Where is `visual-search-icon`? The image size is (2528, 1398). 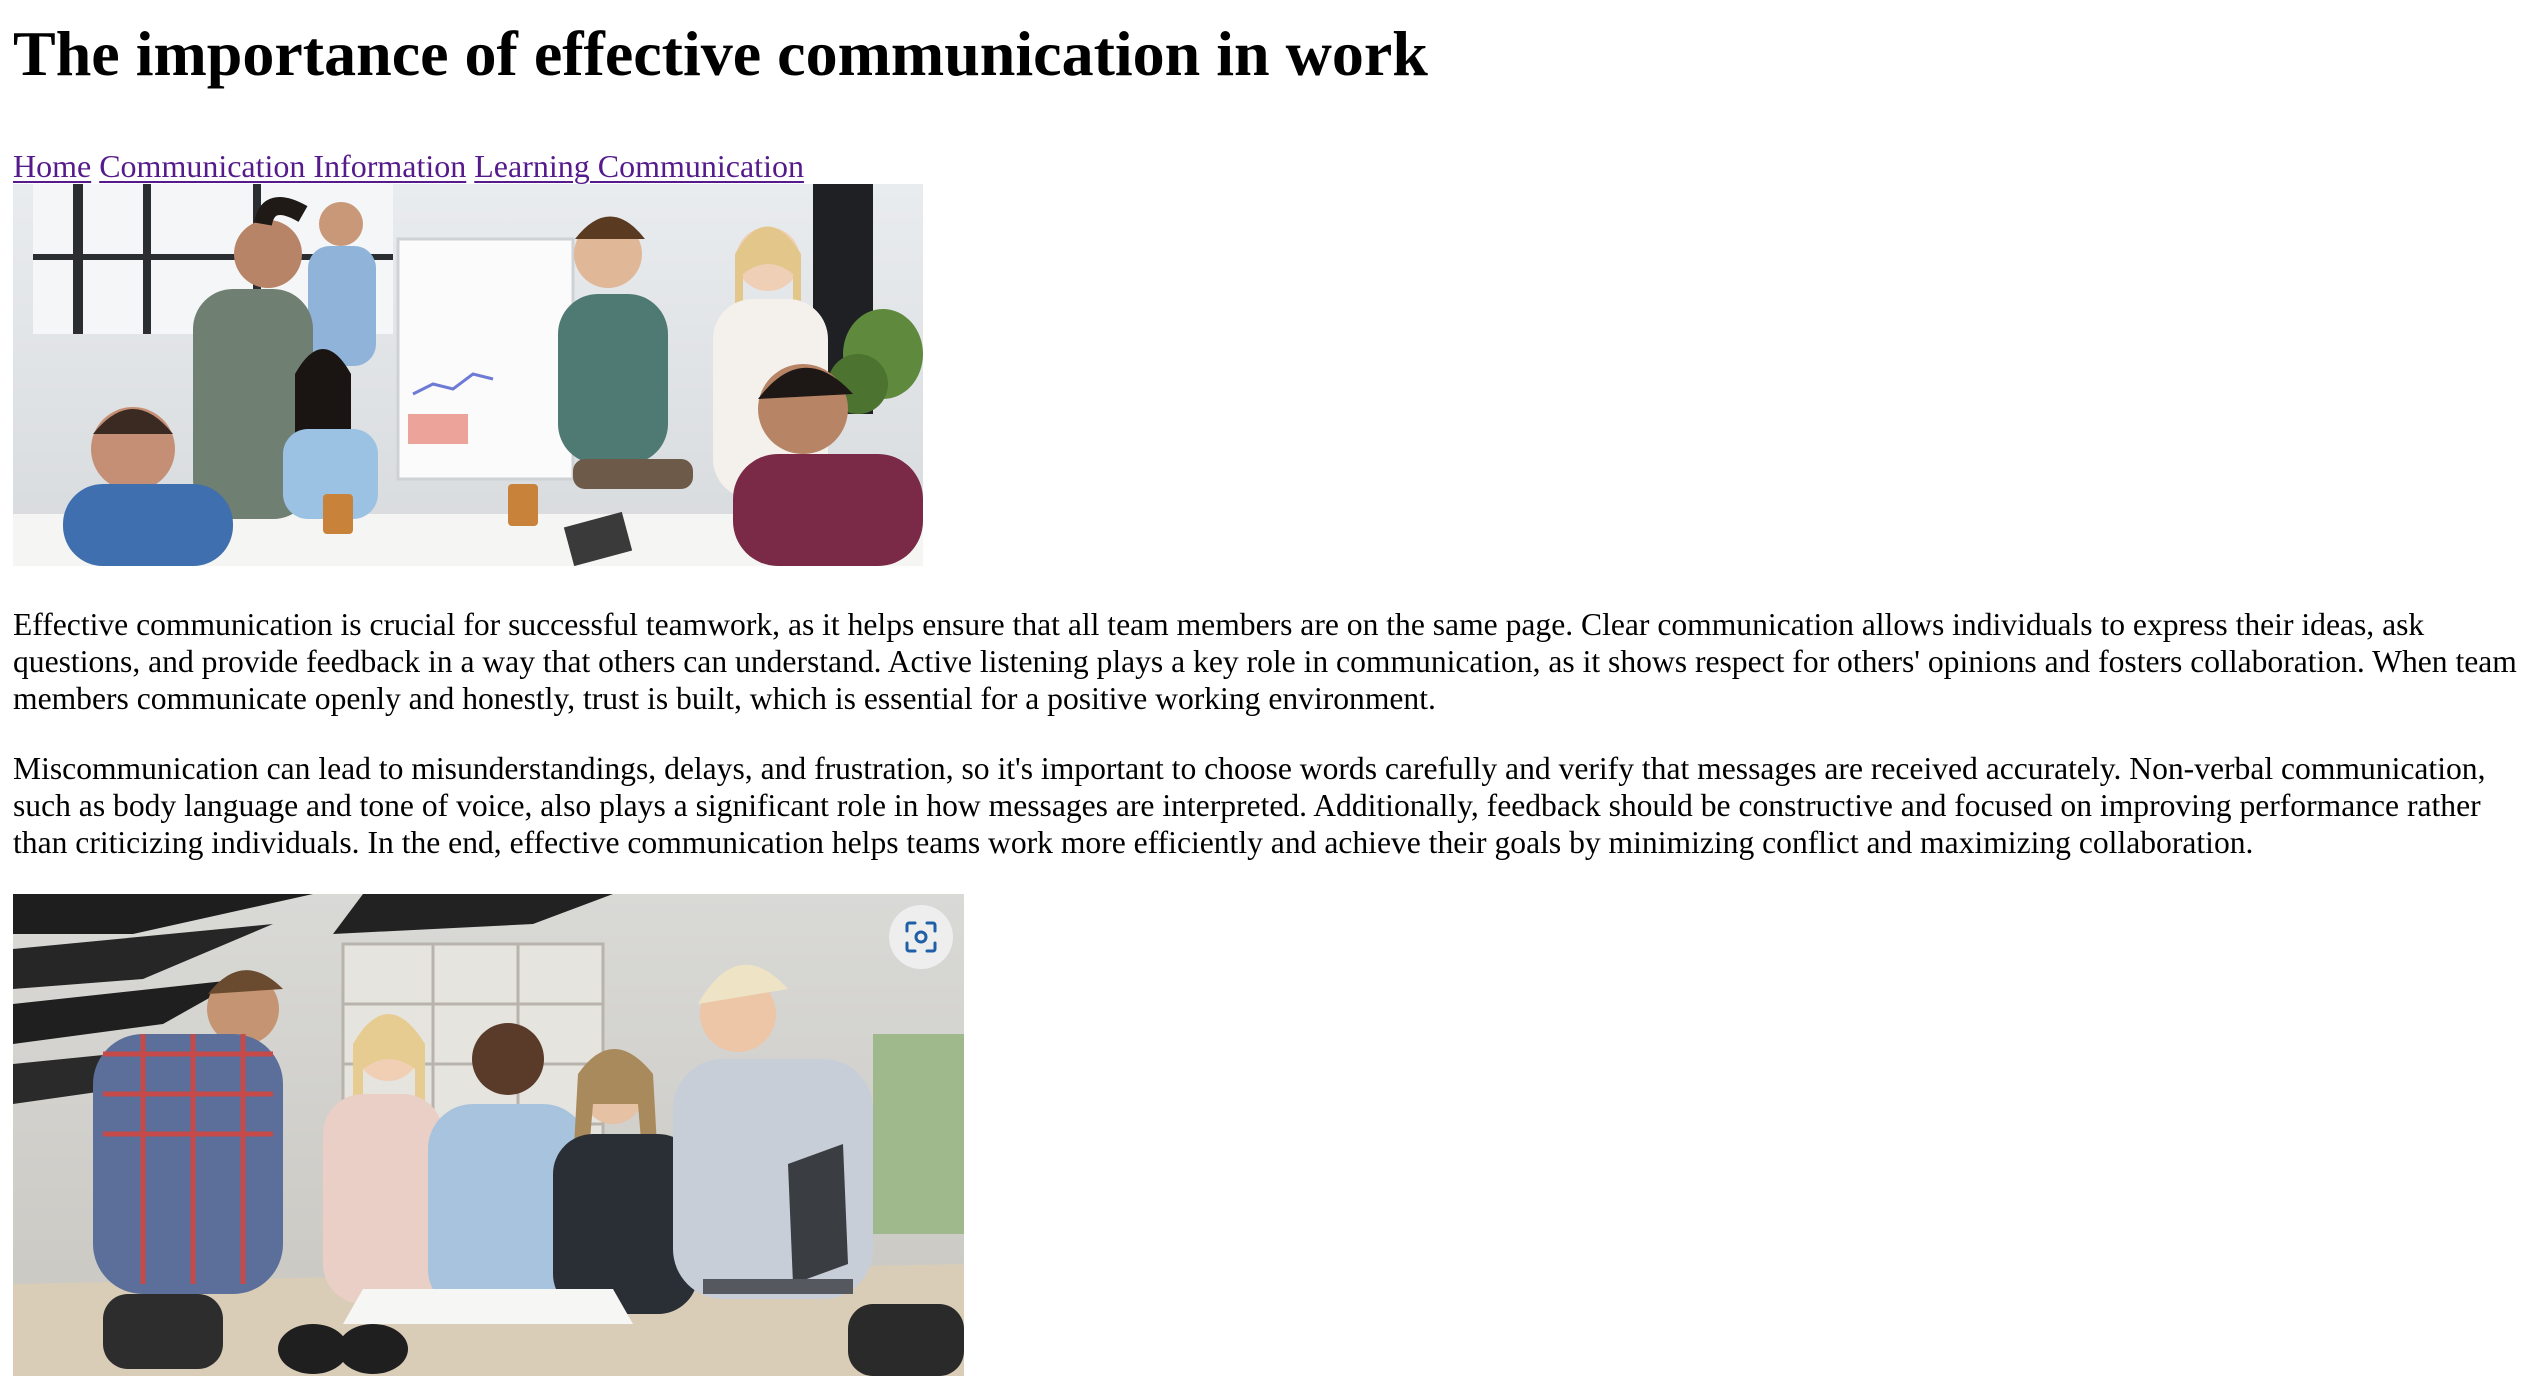
visual-search-icon is located at coordinates (921, 937).